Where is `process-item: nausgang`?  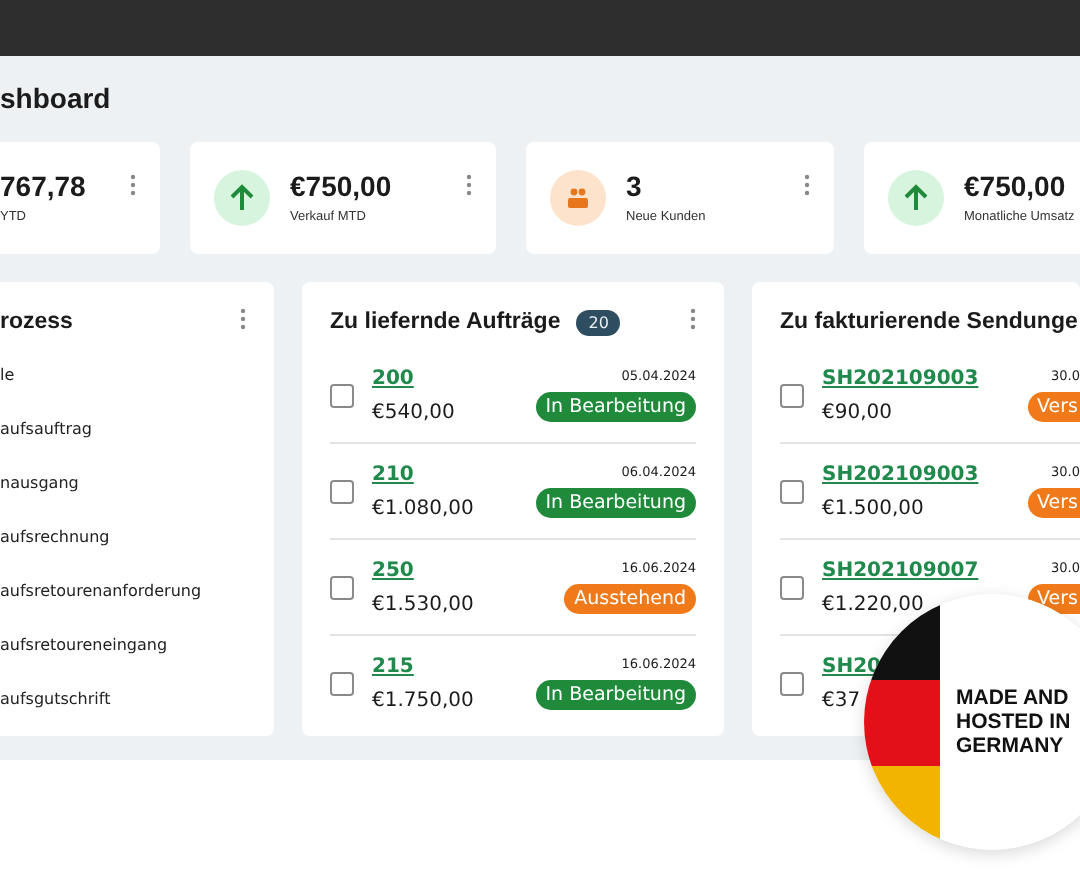
process-item: nausgang is located at coordinates (123, 483).